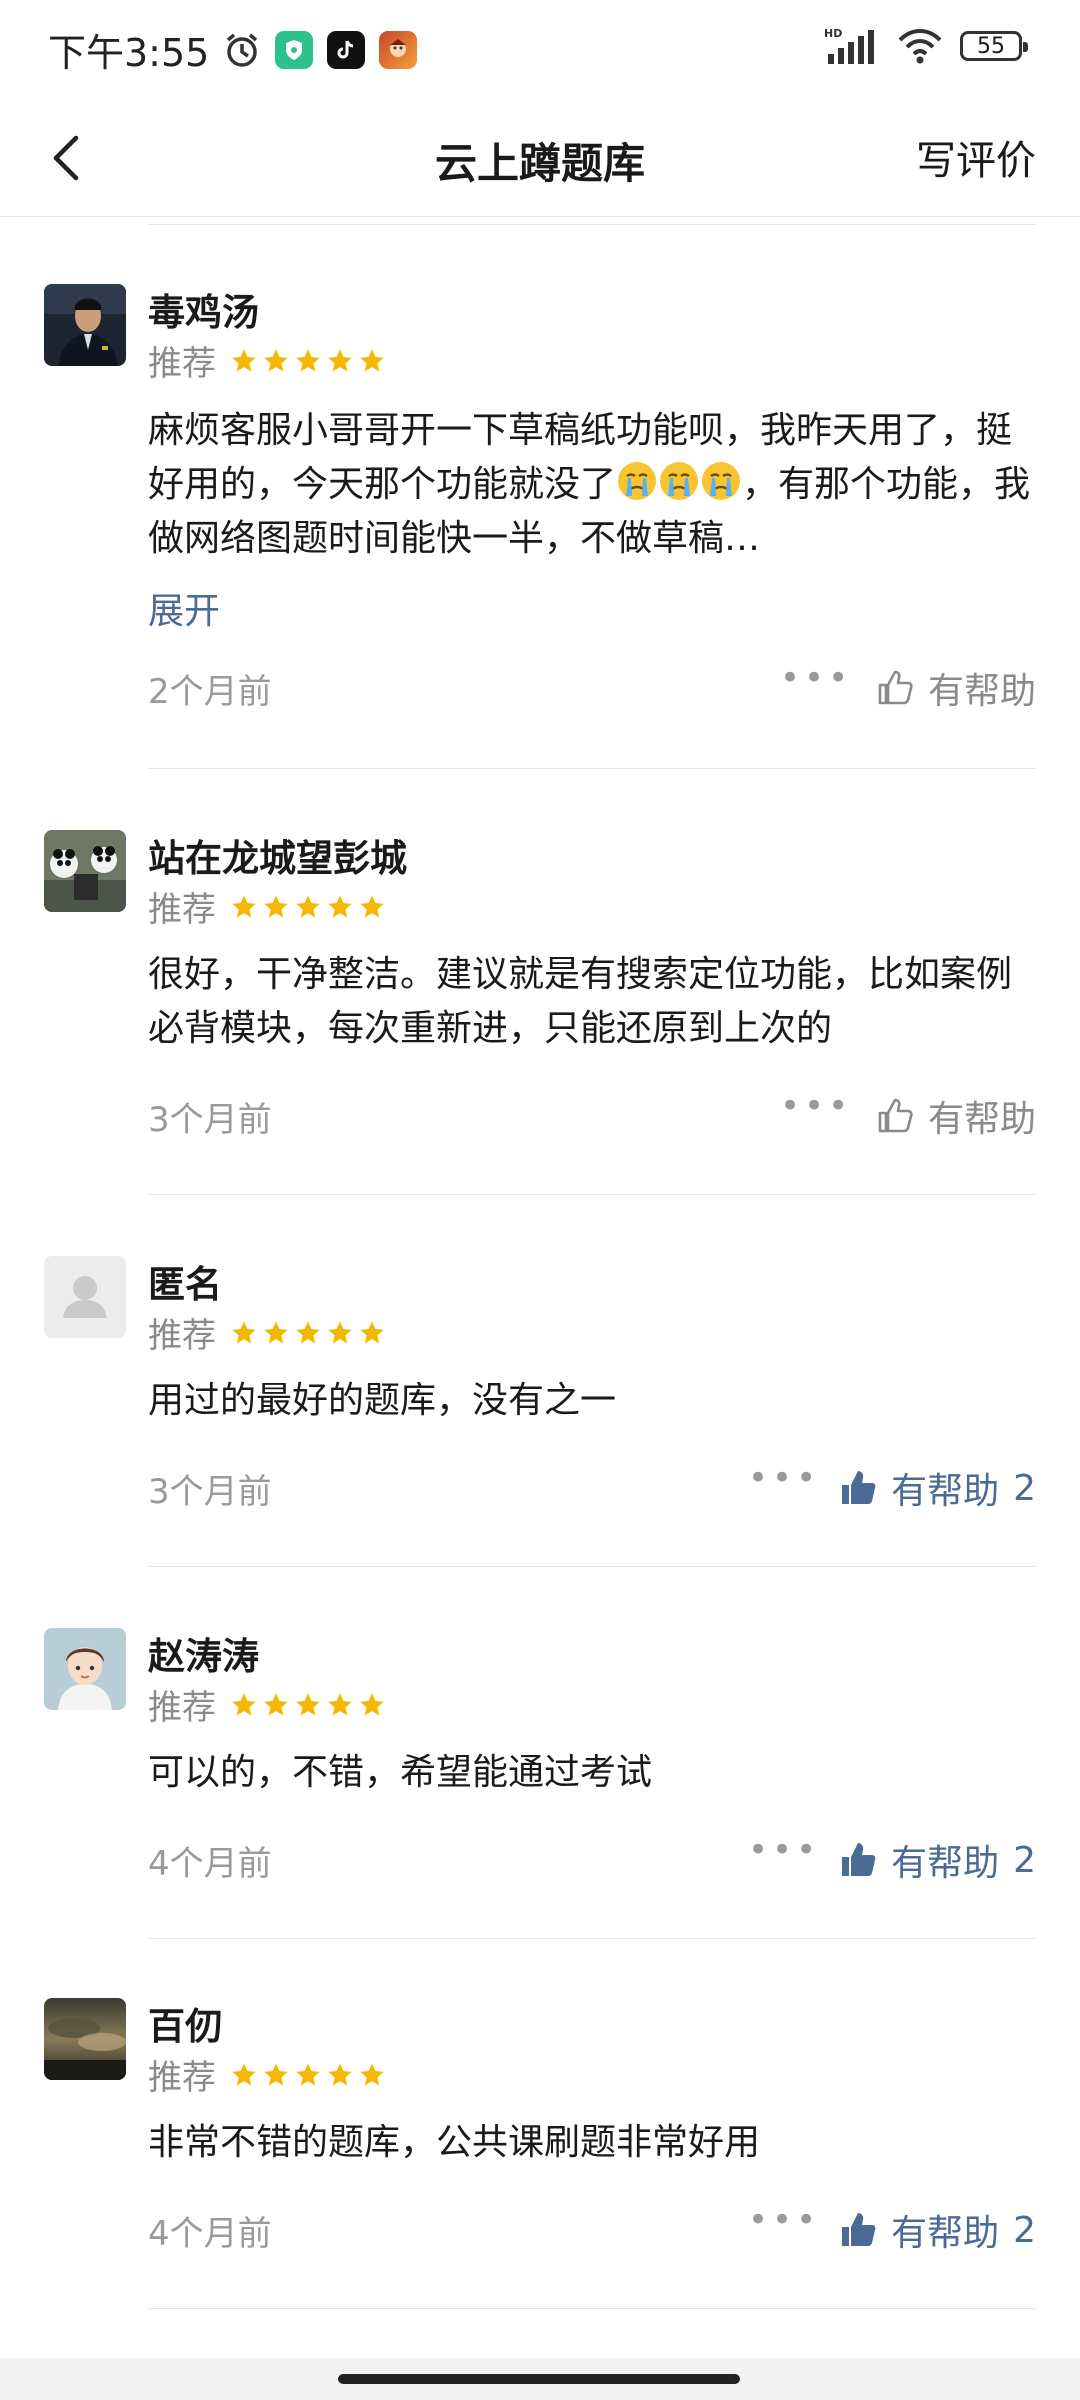 The image size is (1080, 2400). Describe the element at coordinates (540, 158) in the screenshot. I see `app-header: 云上蹲题库 写评价` at that location.